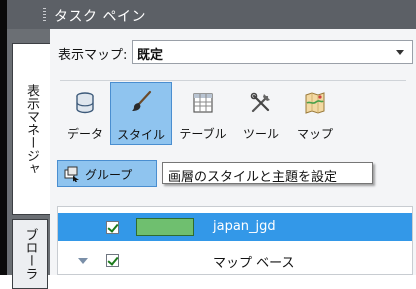 This screenshot has width=416, height=289. Describe the element at coordinates (84, 134) in the screenshot. I see `toolbar-data-label: データ` at that location.